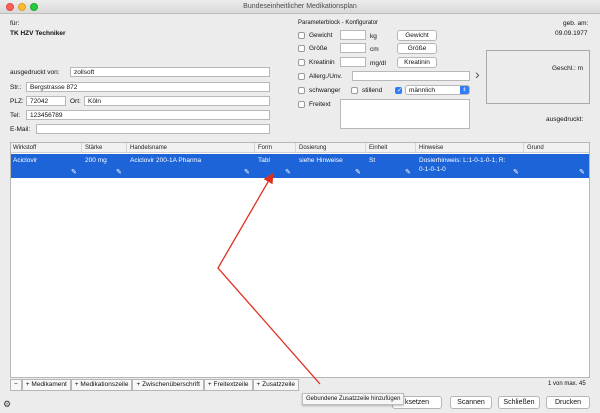  What do you see at coordinates (7, 404) in the screenshot?
I see `gear-icon: ⚙` at bounding box center [7, 404].